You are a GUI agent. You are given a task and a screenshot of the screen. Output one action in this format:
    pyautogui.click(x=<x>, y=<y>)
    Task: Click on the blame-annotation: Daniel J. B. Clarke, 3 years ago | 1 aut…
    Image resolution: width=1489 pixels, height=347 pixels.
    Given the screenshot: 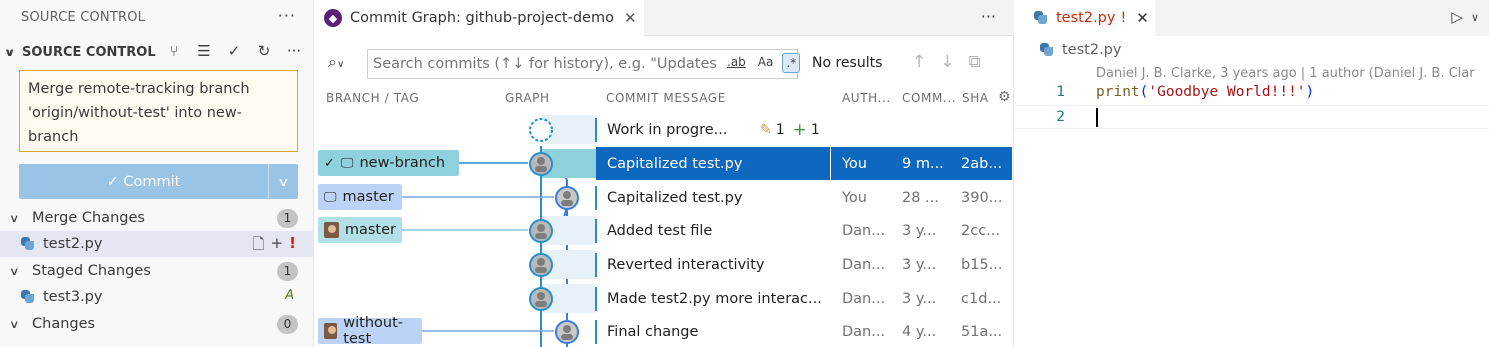 What is the action you would take?
    pyautogui.click(x=1285, y=73)
    